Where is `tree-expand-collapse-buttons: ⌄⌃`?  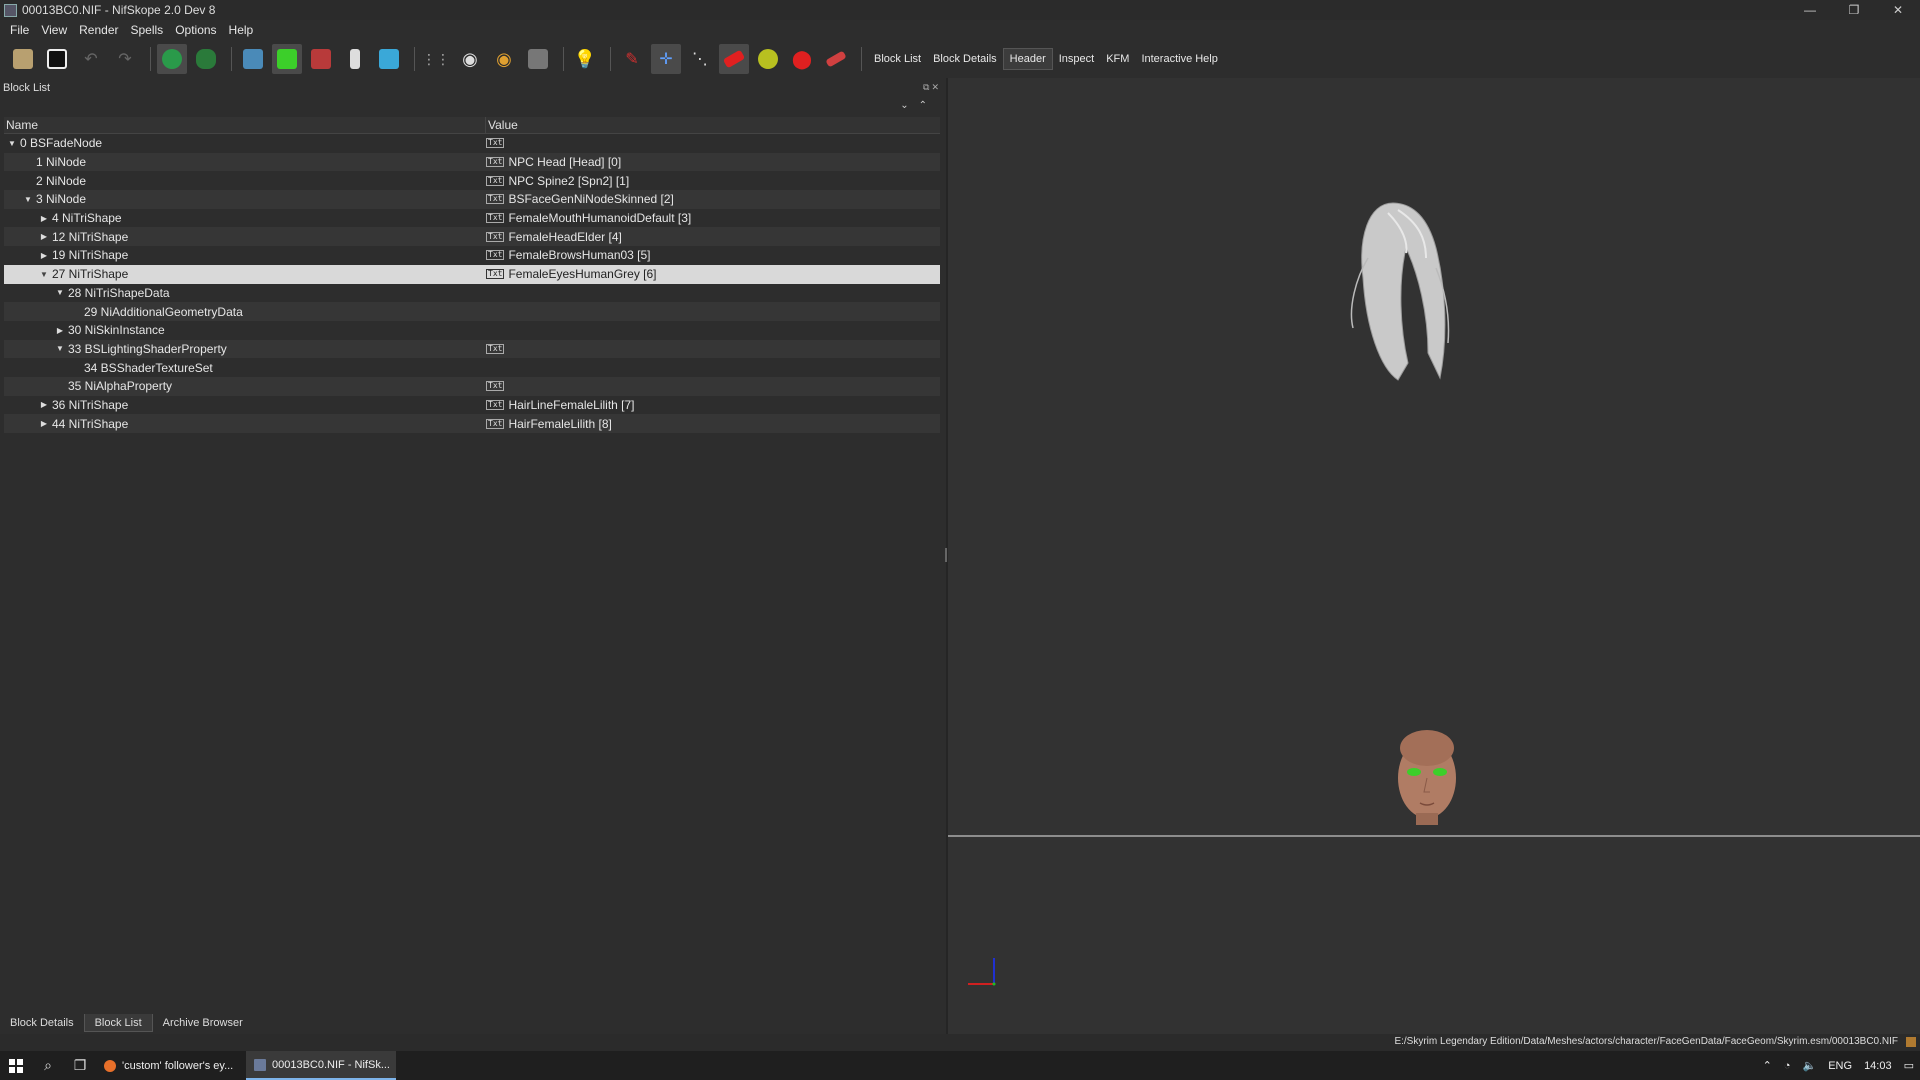 tree-expand-collapse-buttons: ⌄⌃ is located at coordinates (918, 105).